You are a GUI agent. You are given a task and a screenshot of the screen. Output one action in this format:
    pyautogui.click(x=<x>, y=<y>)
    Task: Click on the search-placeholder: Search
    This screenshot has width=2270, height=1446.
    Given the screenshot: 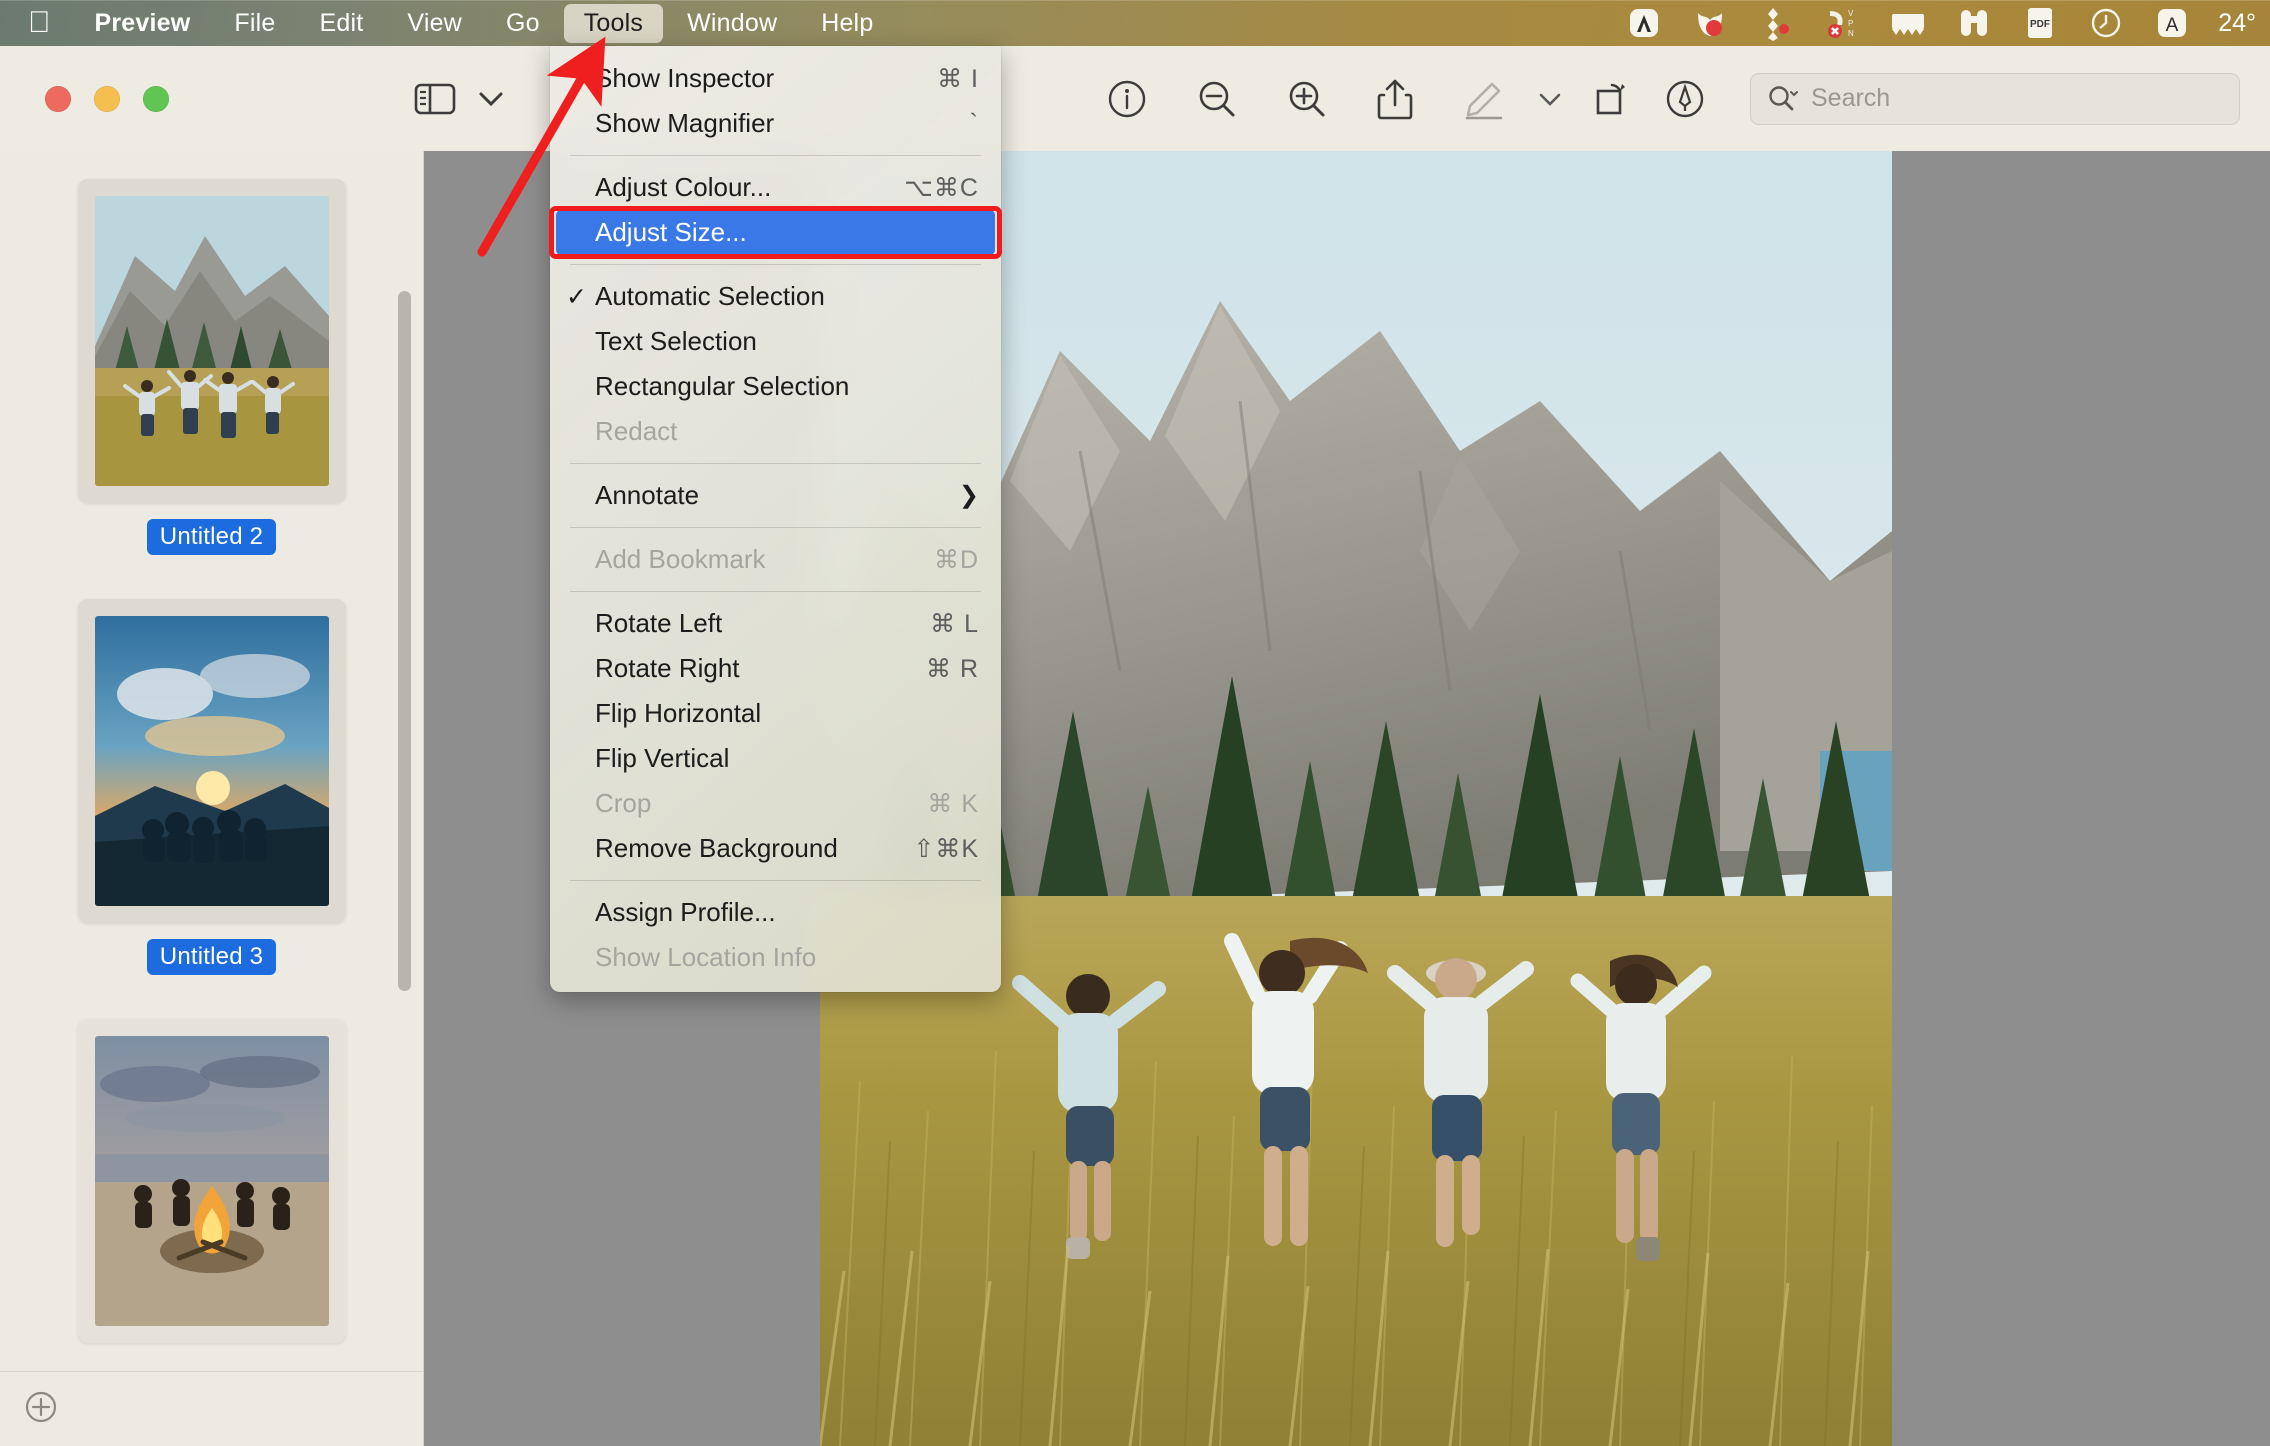 What is the action you would take?
    pyautogui.click(x=1851, y=98)
    